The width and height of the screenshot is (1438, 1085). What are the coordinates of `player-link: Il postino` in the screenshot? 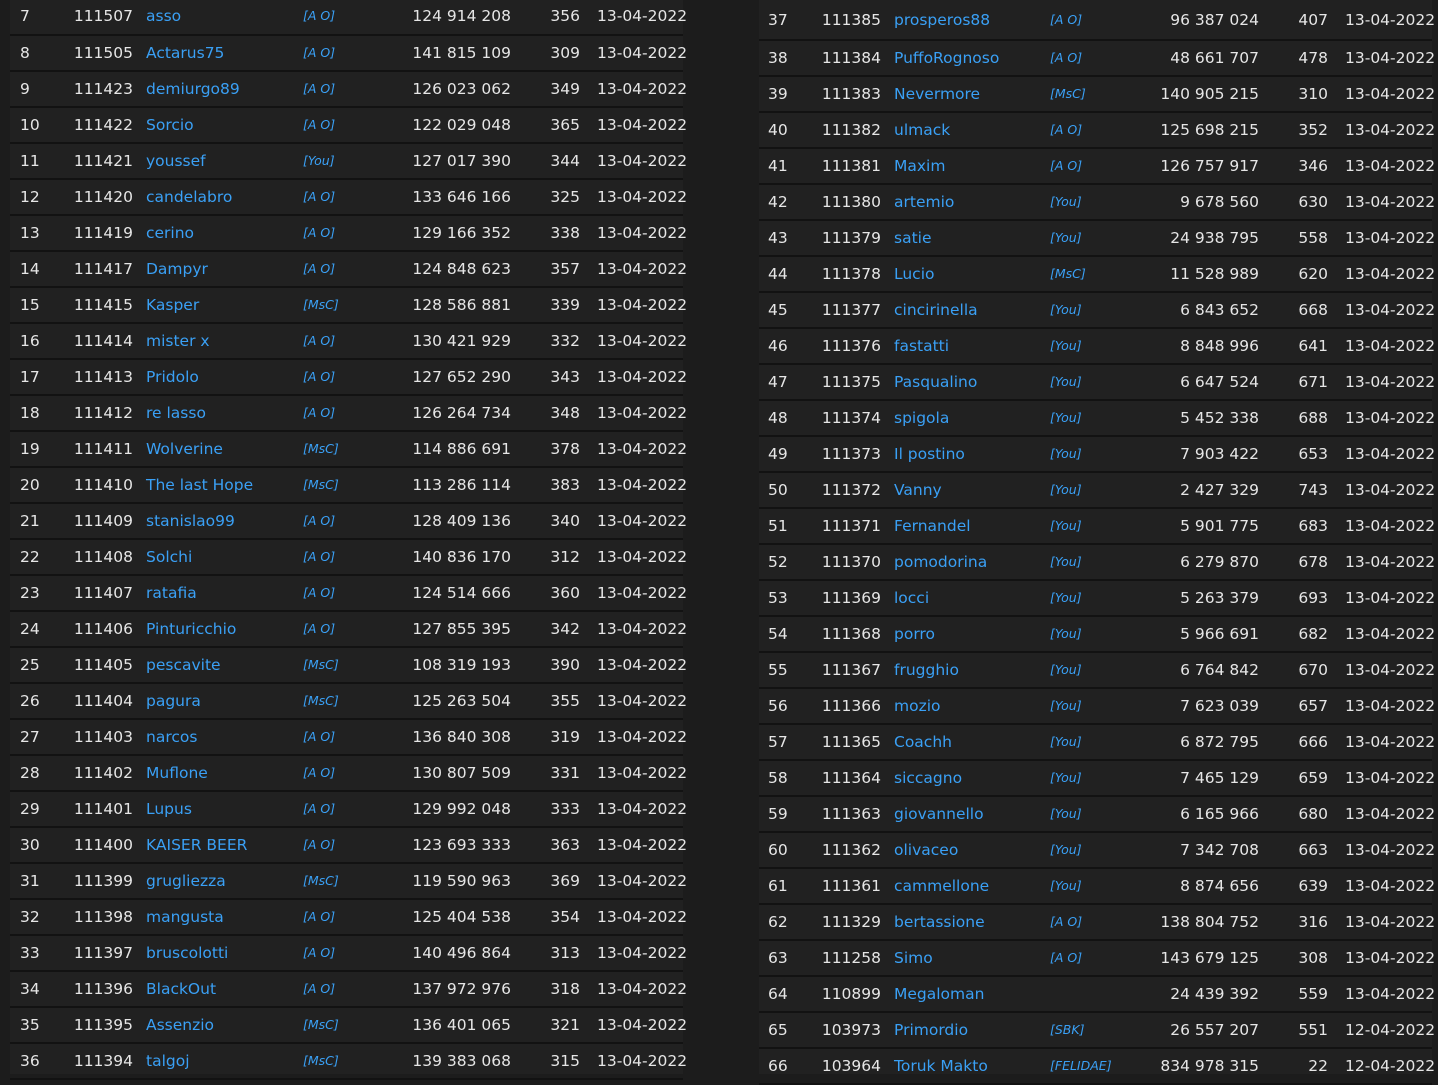 It's located at (929, 454).